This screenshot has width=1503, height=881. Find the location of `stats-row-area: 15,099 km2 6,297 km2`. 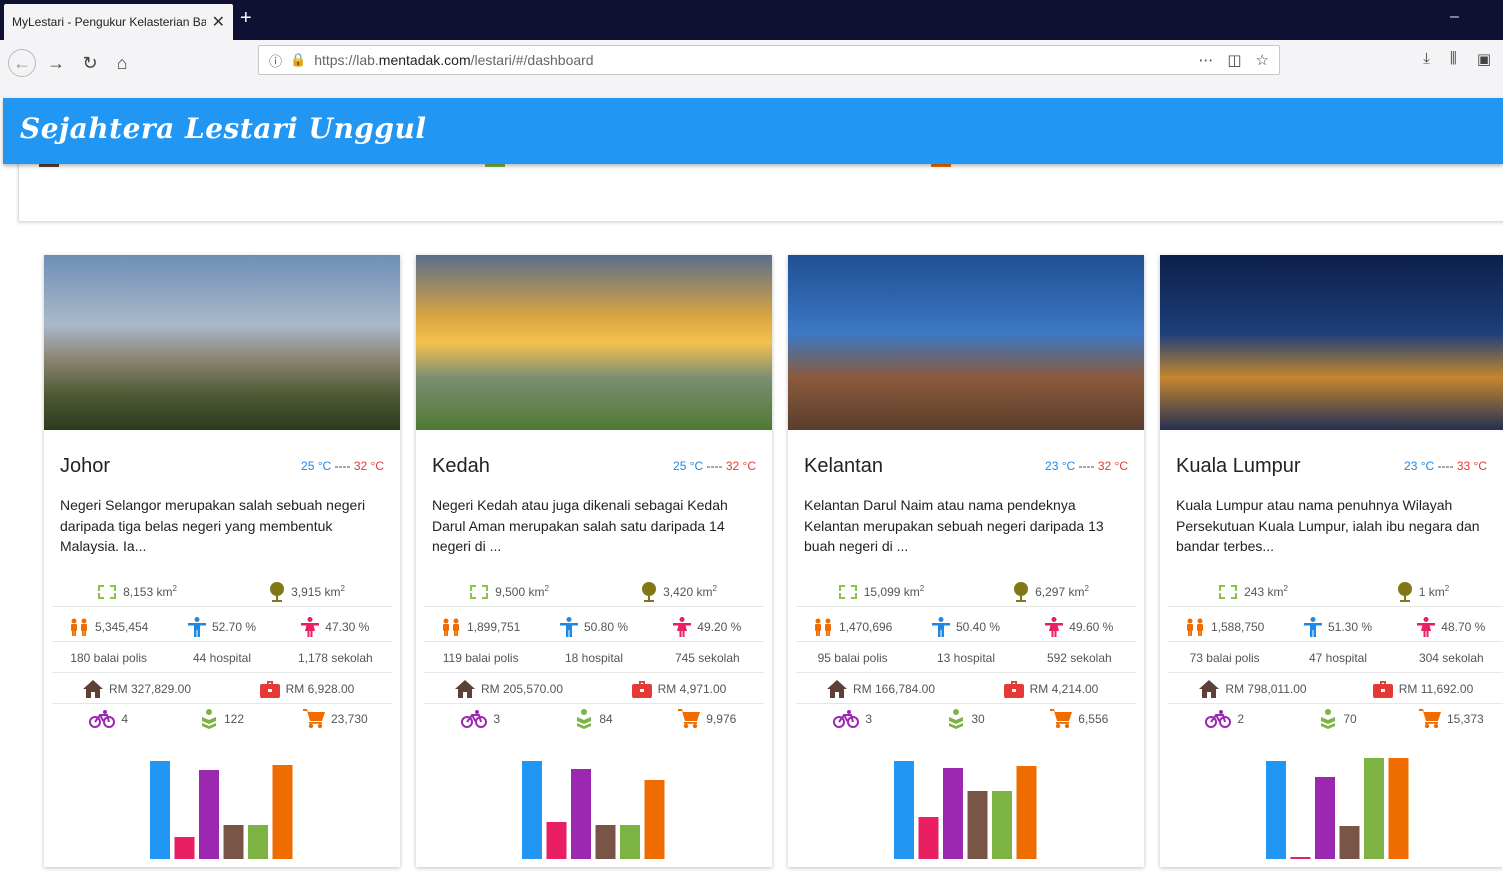

stats-row-area: 15,099 km2 6,297 km2 is located at coordinates (966, 592).